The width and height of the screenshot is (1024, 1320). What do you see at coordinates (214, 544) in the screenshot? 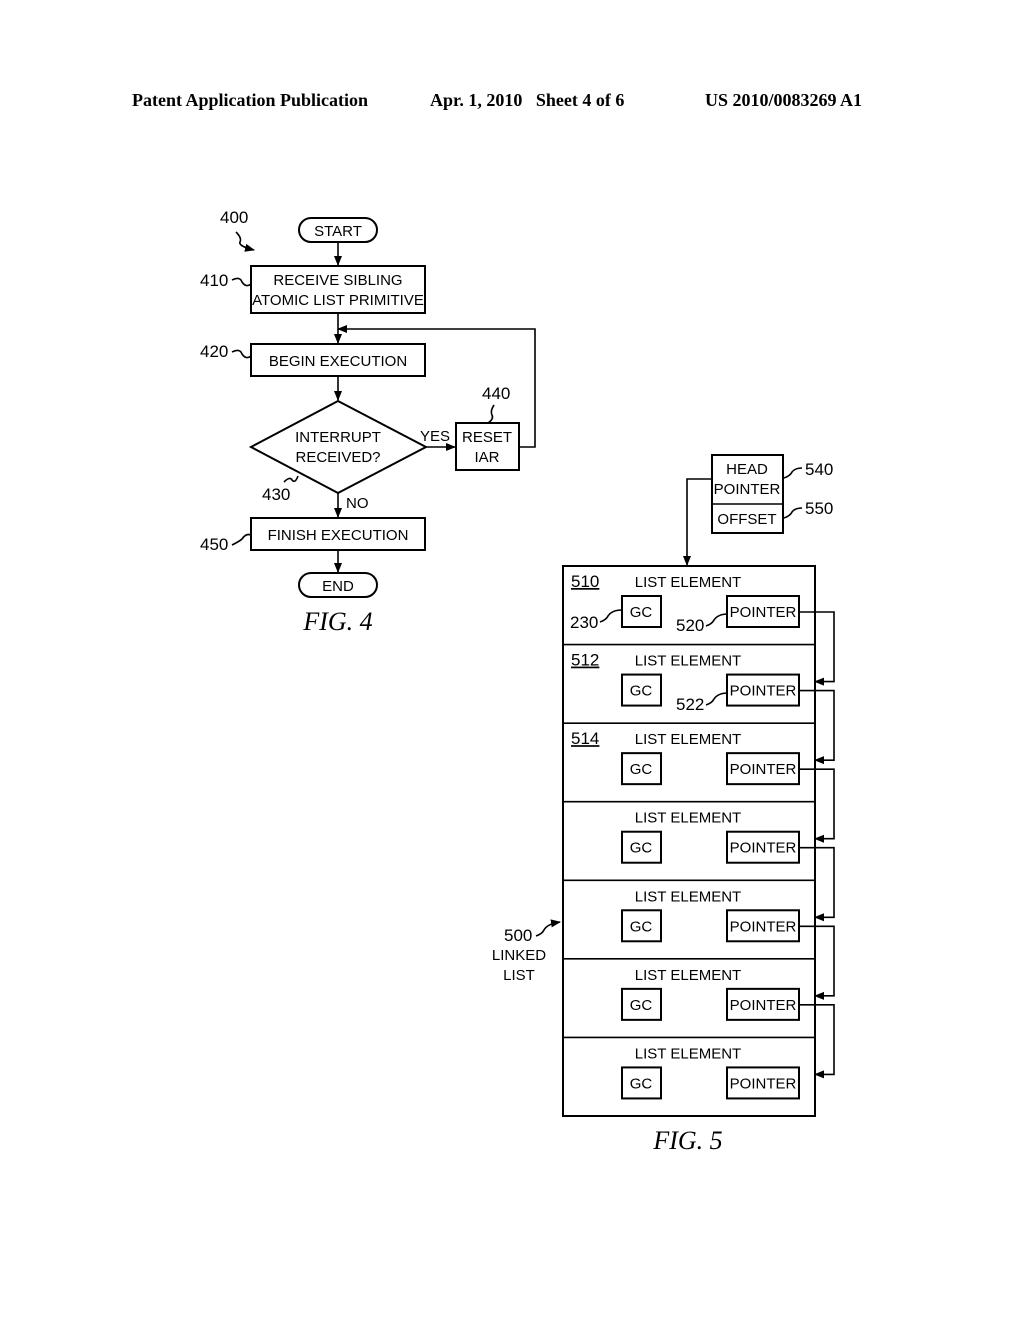
I see `ref-450: 450` at bounding box center [214, 544].